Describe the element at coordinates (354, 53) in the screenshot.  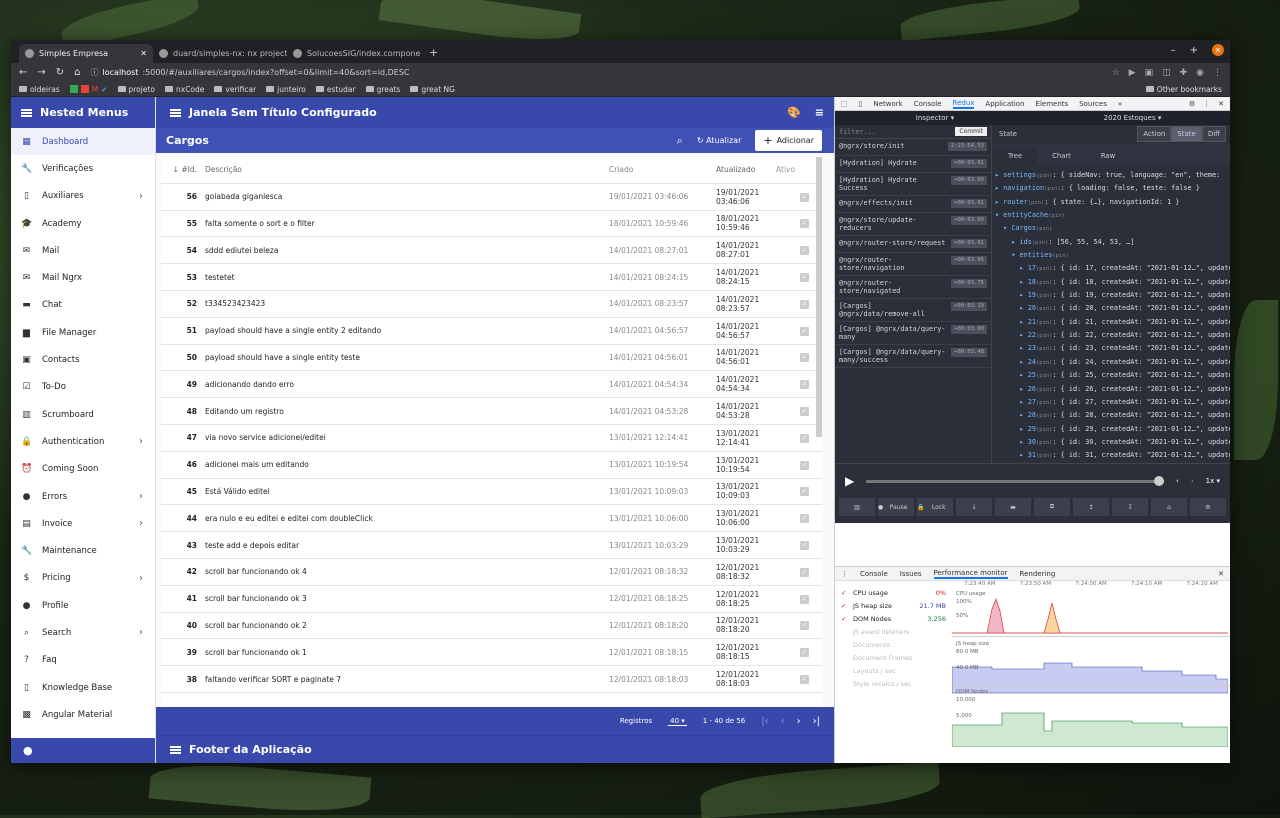
I see `browser-tab-2: SolucoesSIG/index.compone✕` at that location.